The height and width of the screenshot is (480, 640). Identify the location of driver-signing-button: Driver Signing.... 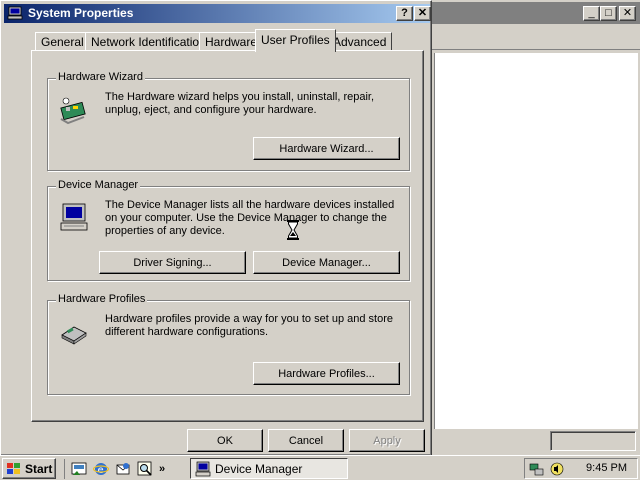
(172, 262).